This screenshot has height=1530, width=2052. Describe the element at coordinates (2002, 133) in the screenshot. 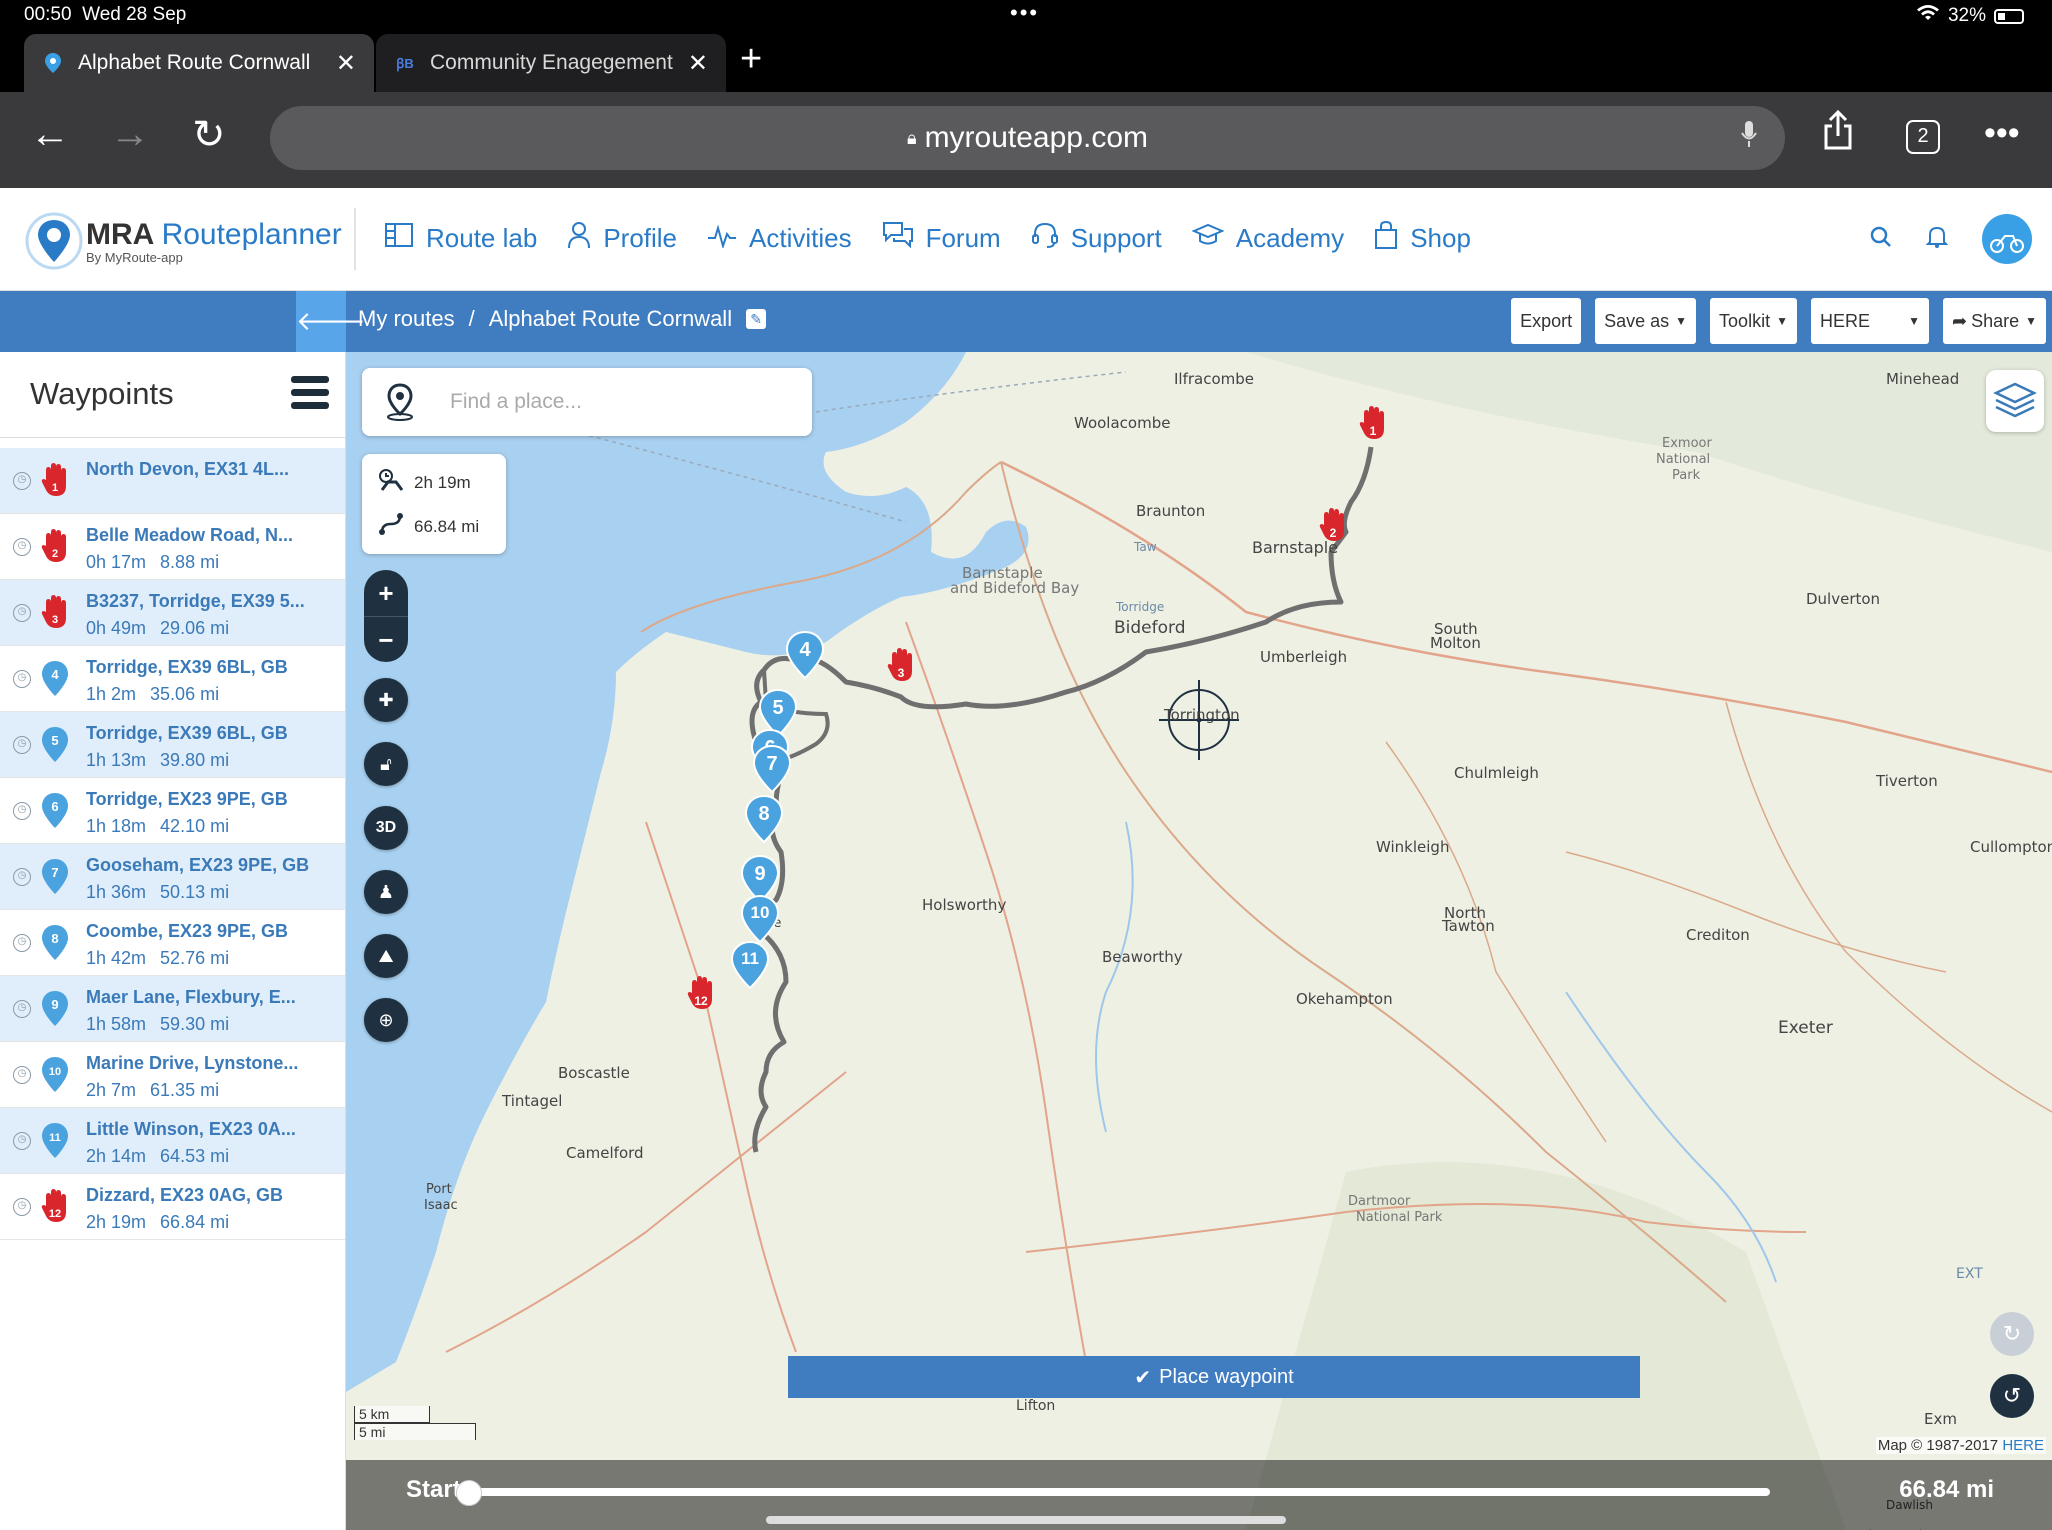

I see `more-options-icon: •••` at that location.